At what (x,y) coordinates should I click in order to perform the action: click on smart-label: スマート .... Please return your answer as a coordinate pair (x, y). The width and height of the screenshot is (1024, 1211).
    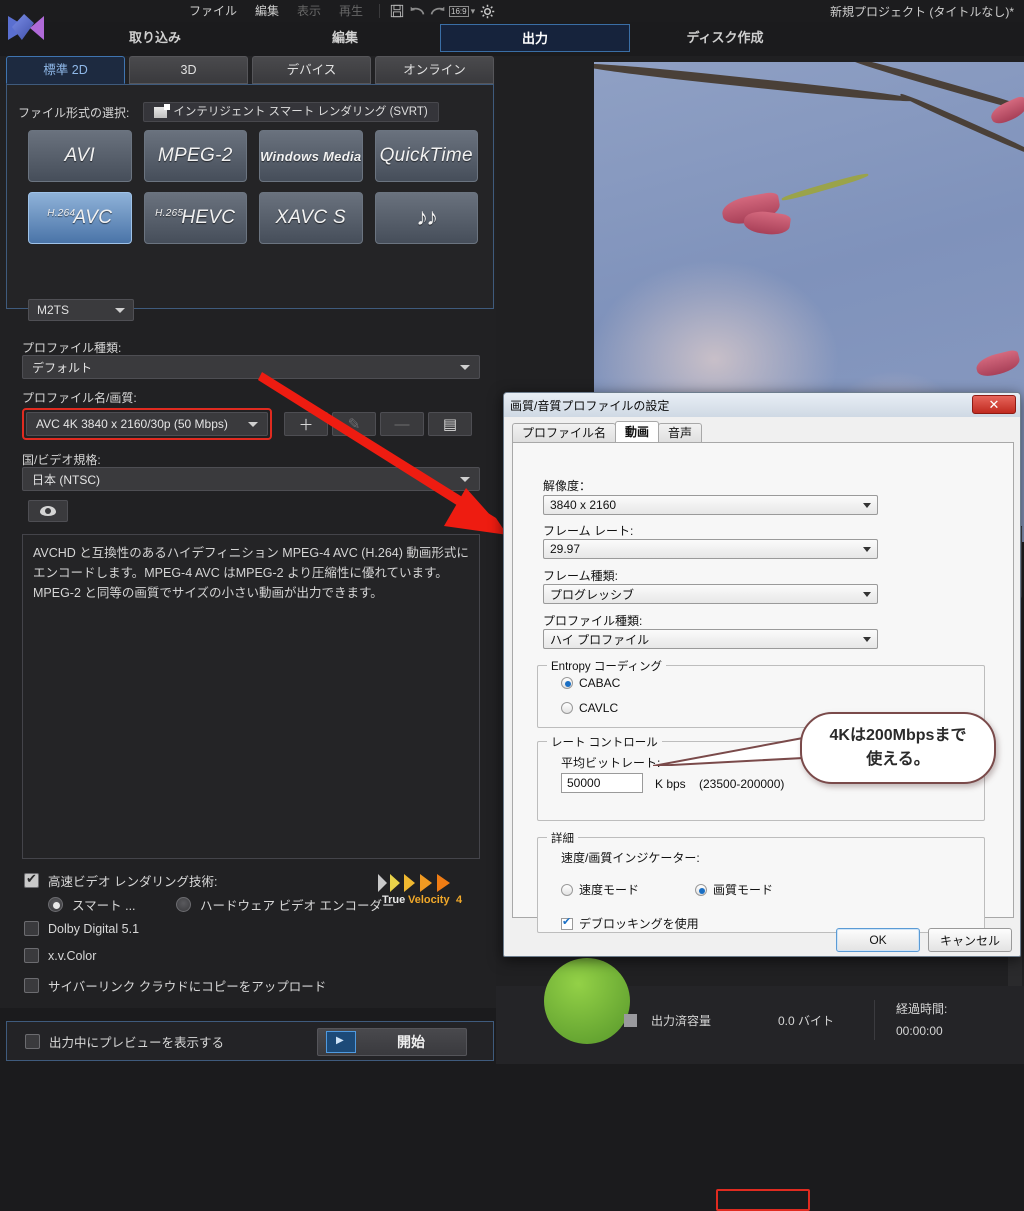
    Looking at the image, I should click on (104, 906).